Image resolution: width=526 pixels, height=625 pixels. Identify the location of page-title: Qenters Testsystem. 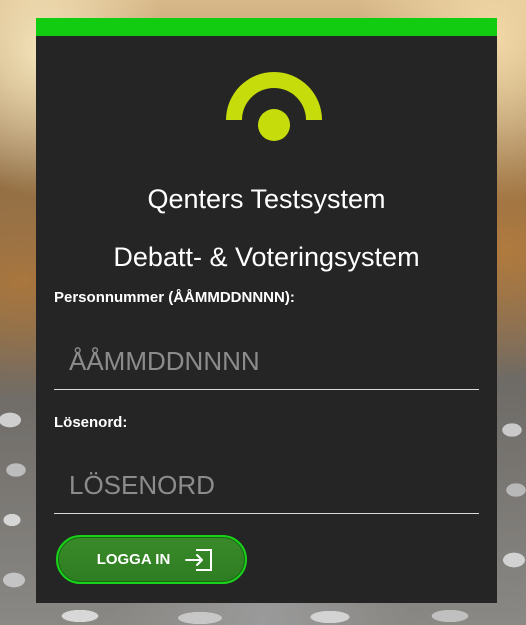
(266, 199).